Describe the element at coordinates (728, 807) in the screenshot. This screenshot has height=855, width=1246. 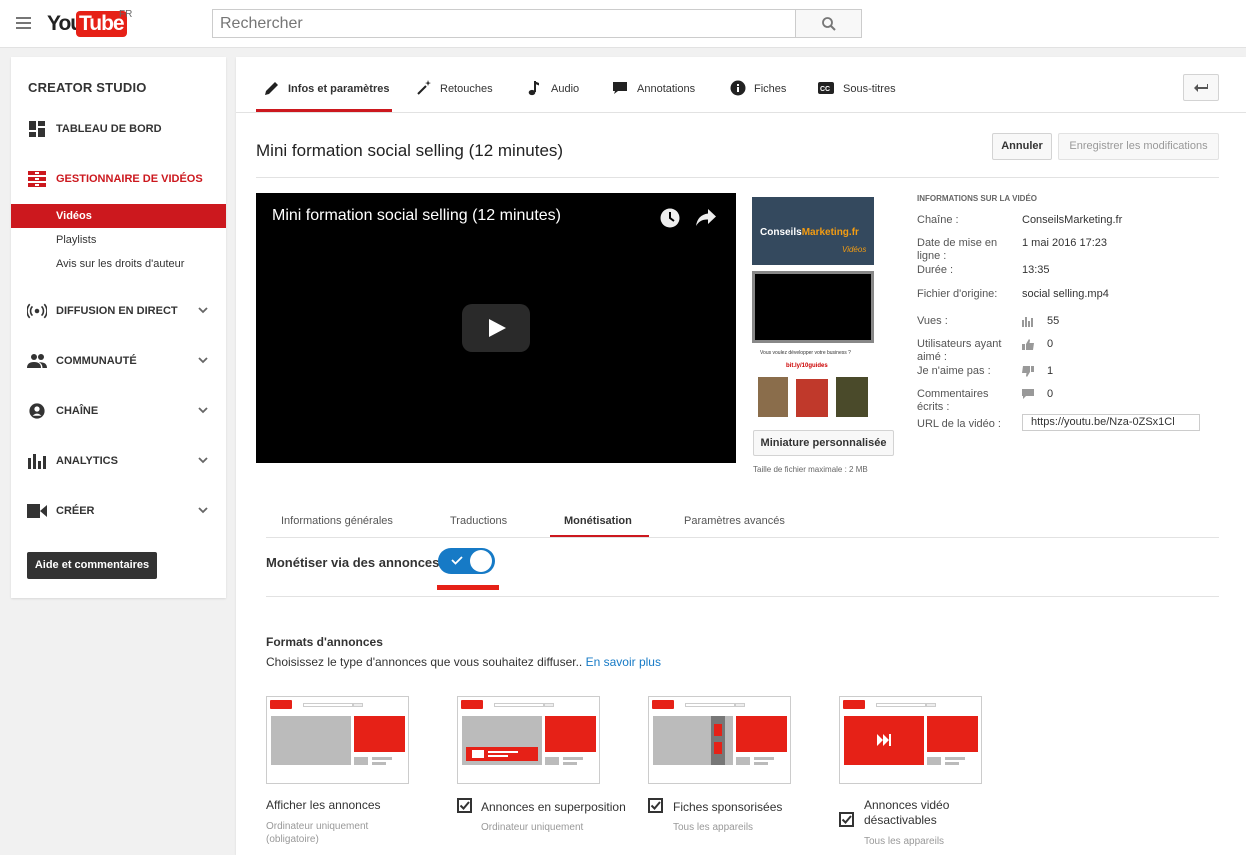
I see `format-name-sponsored: Fiches sponsorisées` at that location.